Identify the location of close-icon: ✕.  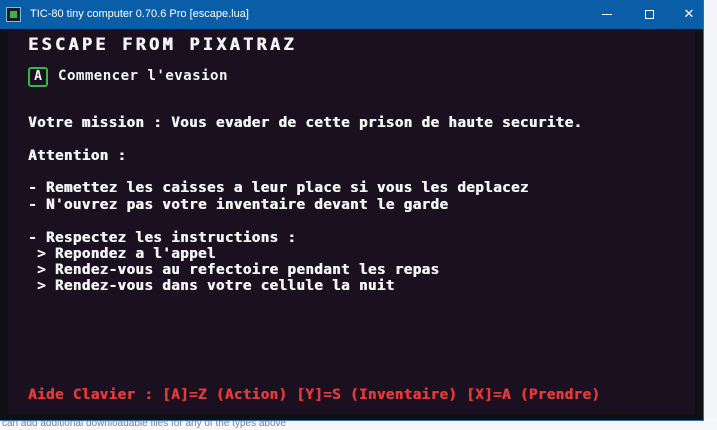
(689, 14).